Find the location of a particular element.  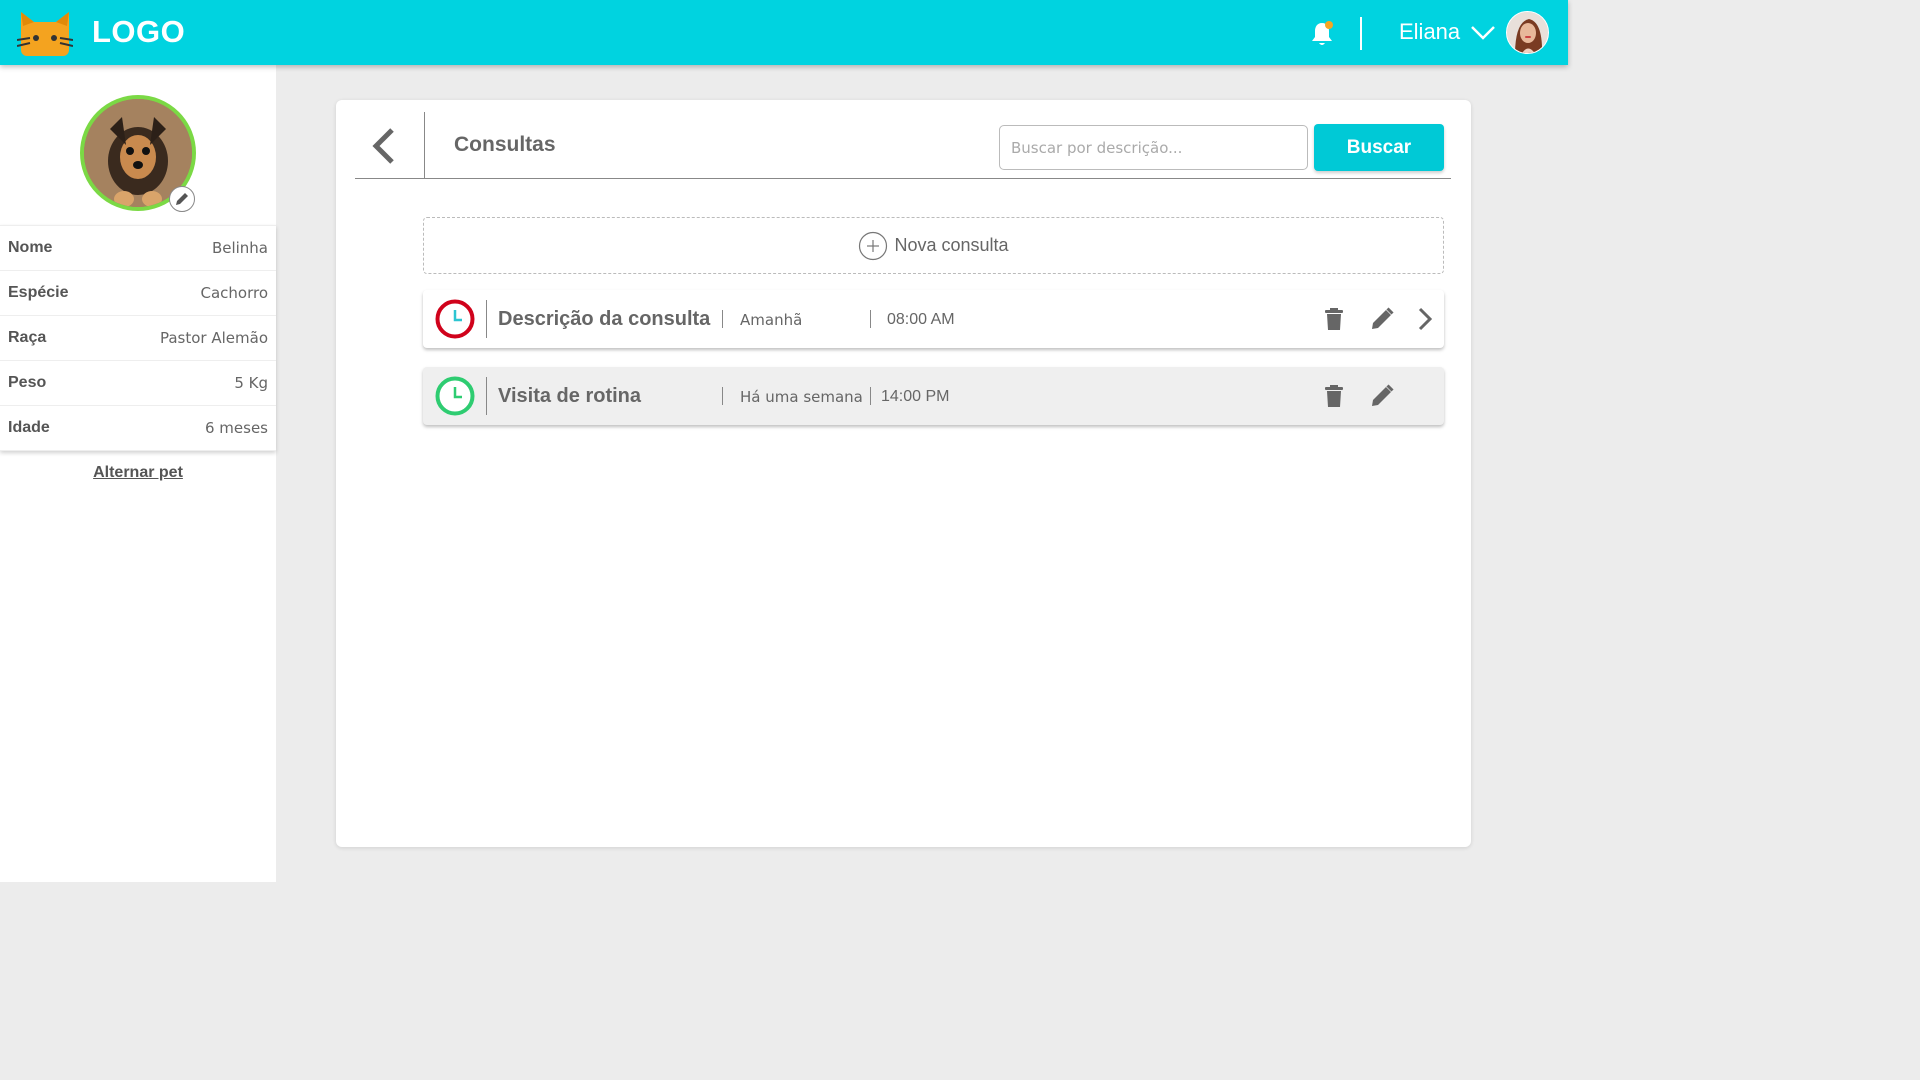

header-divider is located at coordinates (1361, 33).